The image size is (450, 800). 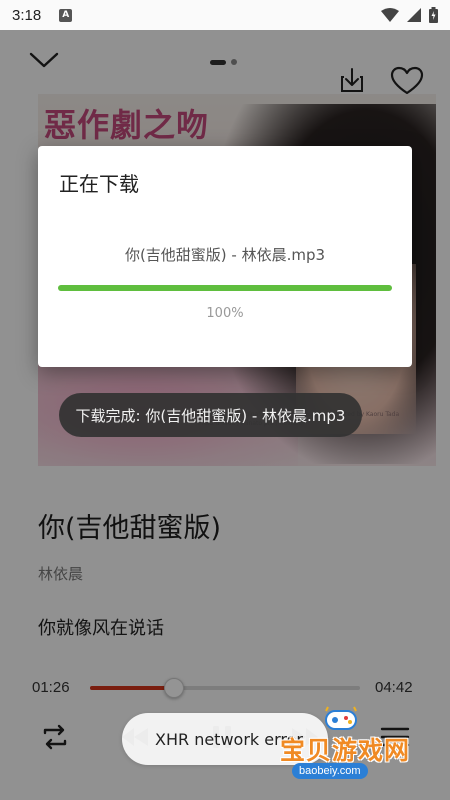 What do you see at coordinates (330, 771) in the screenshot?
I see `watermark-url: baobeiy.com` at bounding box center [330, 771].